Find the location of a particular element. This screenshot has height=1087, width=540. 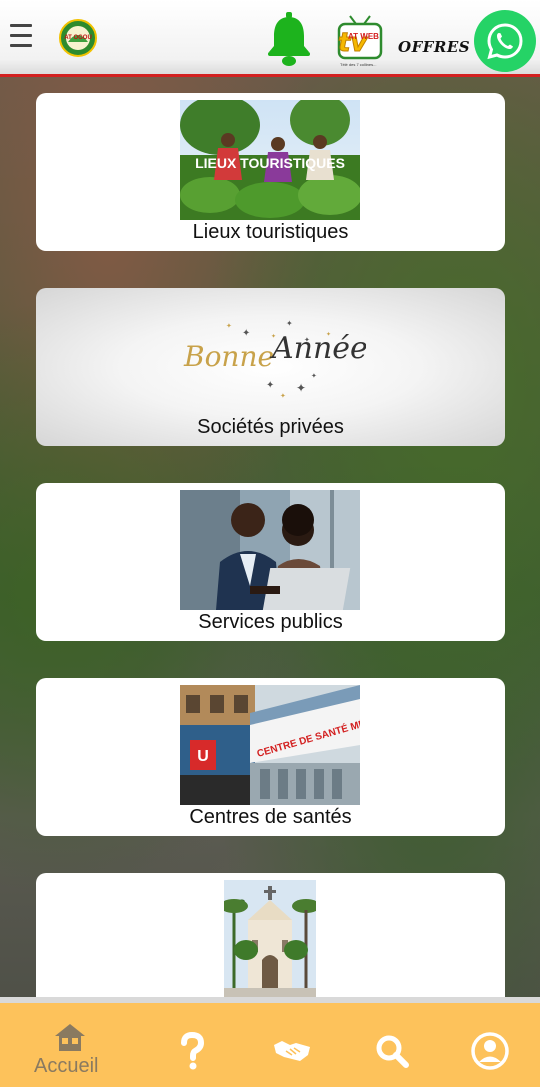

svg-text: U is located at coordinates (203, 756).